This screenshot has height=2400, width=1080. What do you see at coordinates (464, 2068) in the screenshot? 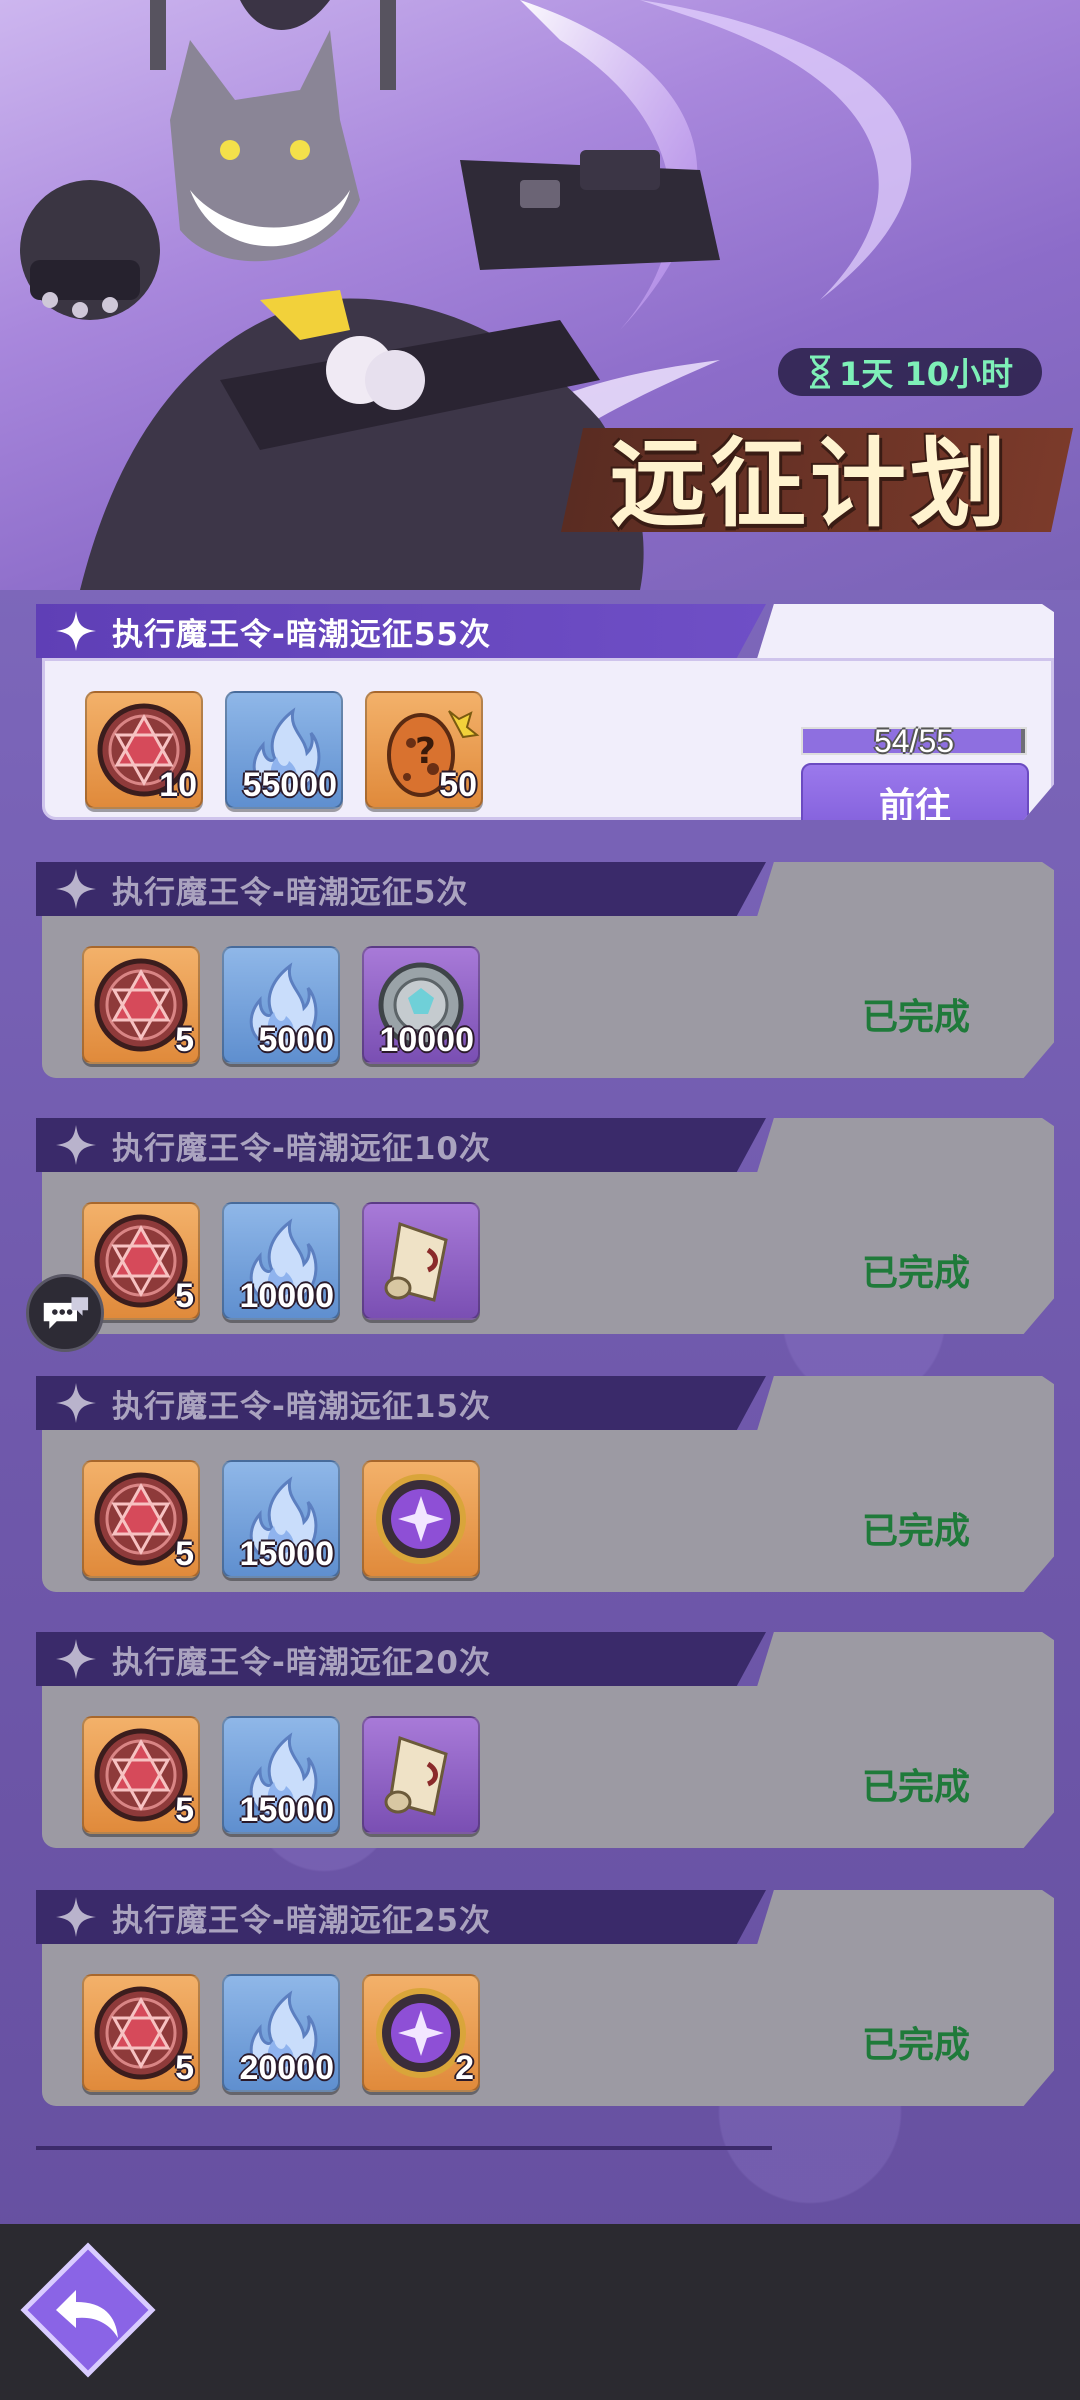
I see `reward-quantity: 2` at bounding box center [464, 2068].